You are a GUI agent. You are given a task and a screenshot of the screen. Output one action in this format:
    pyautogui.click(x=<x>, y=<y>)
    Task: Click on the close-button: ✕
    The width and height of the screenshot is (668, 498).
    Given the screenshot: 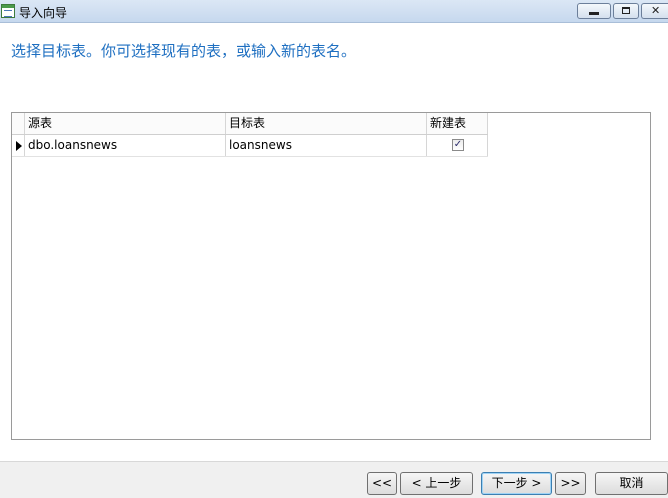 What is the action you would take?
    pyautogui.click(x=654, y=11)
    